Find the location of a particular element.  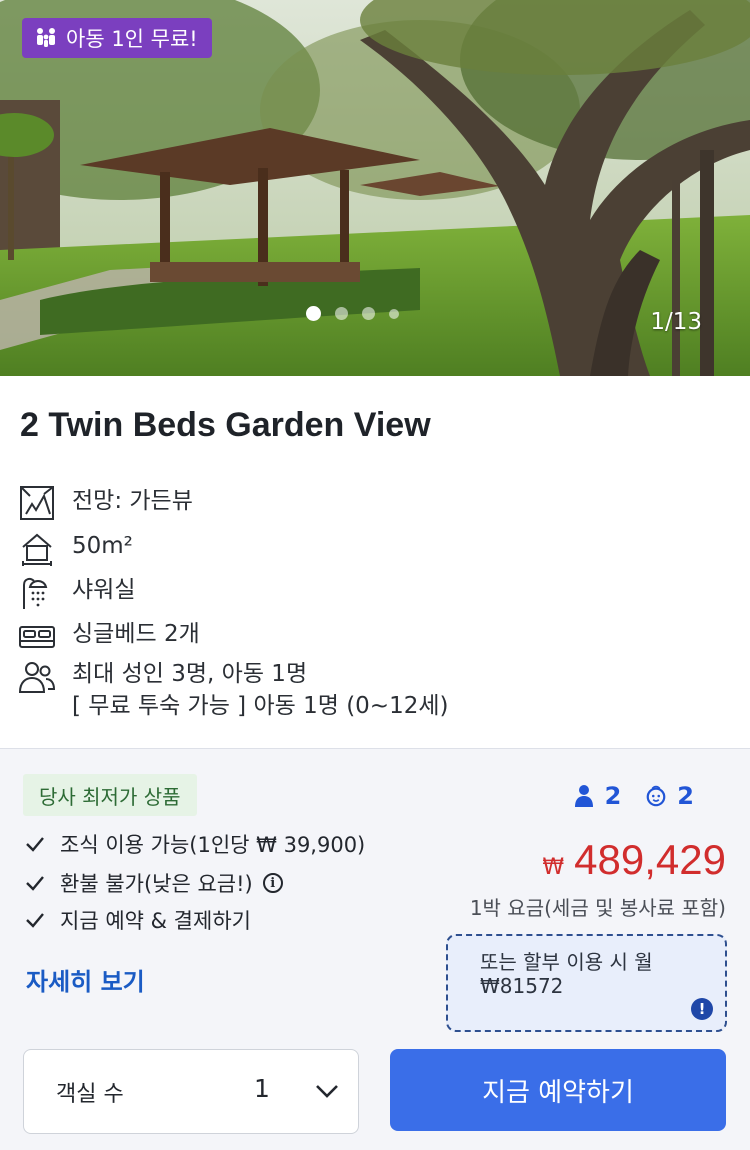

view-details-link: 자세히 보기 is located at coordinates (85, 979).